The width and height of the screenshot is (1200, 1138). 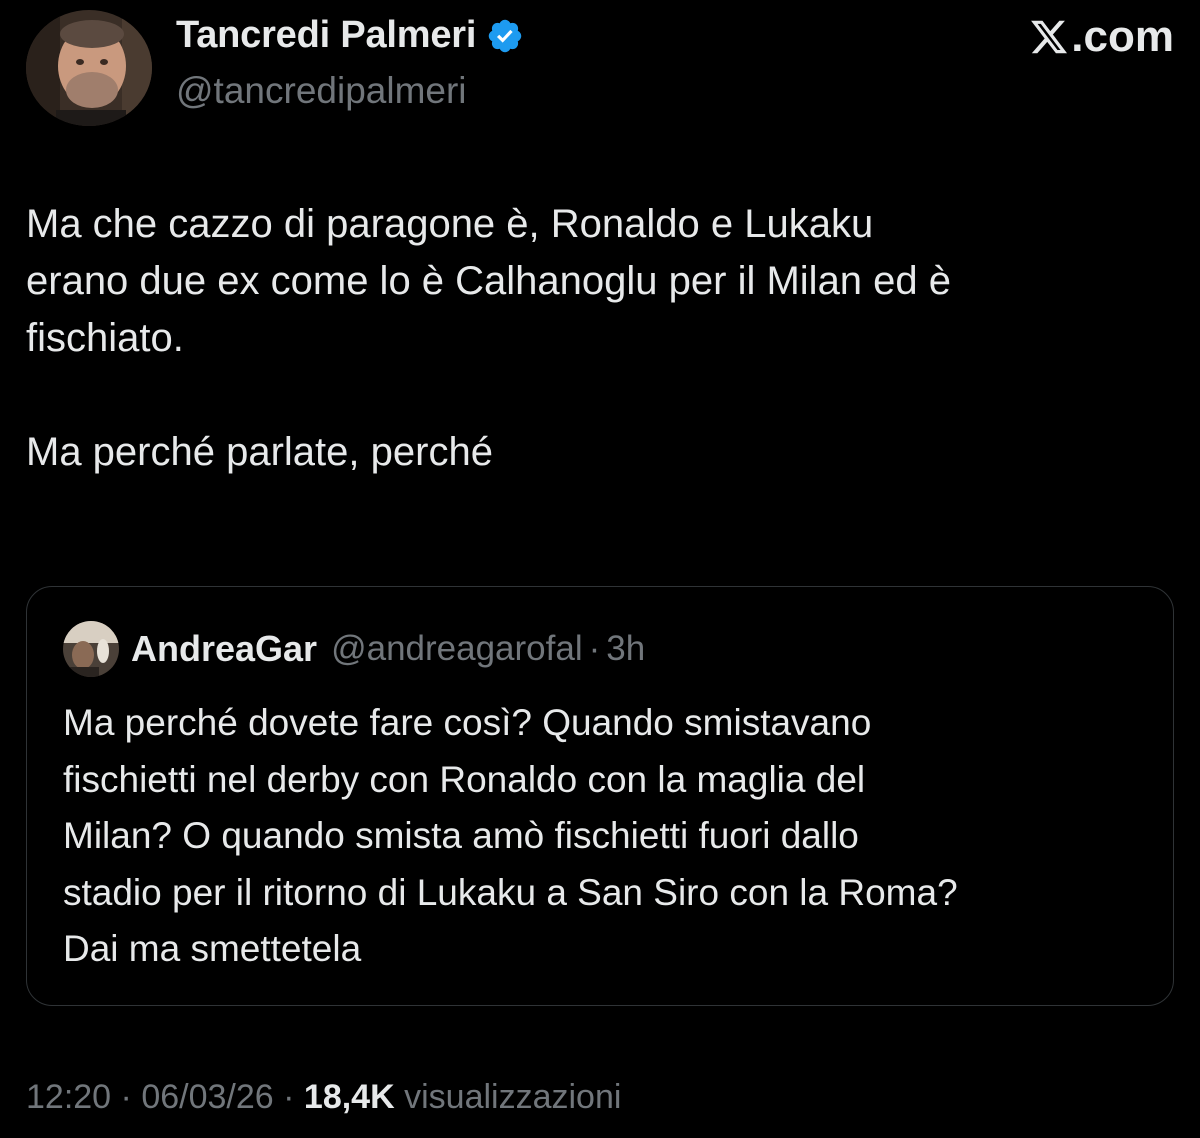 I want to click on quoted-tweet-header: AndreaGar @andreagarofal · 3h, so click(x=354, y=649).